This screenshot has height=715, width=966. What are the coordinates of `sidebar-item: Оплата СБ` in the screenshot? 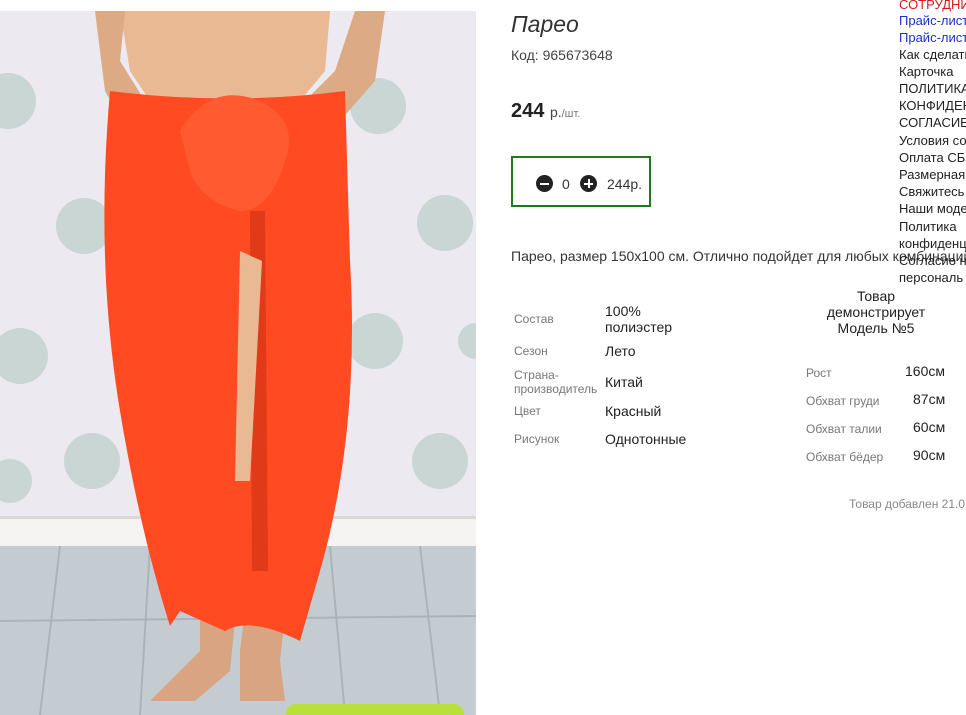 It's located at (932, 157).